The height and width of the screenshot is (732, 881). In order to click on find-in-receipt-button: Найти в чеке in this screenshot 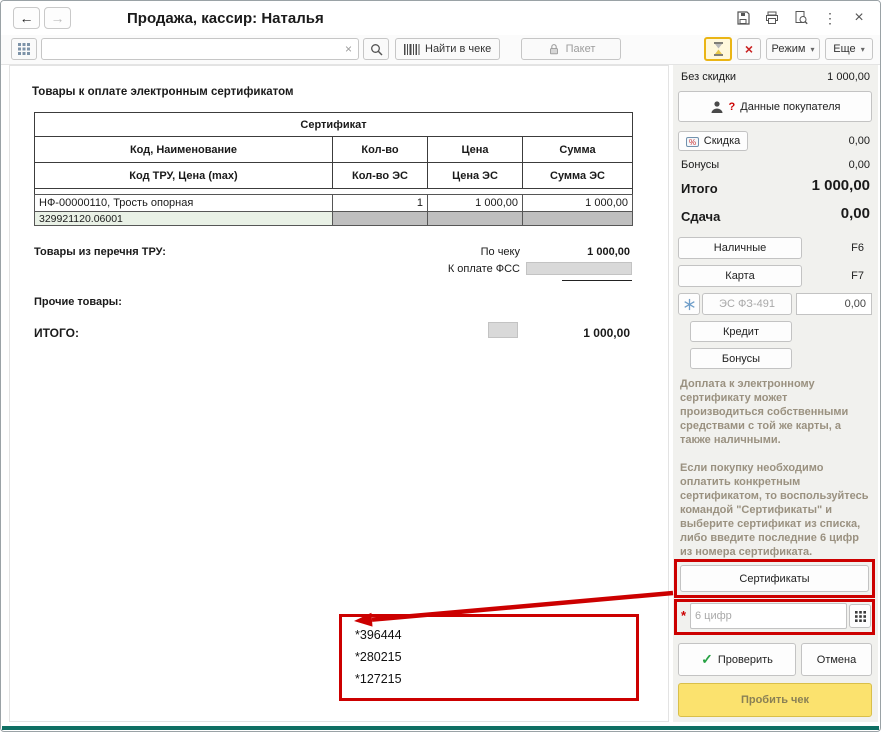, I will do `click(448, 49)`.